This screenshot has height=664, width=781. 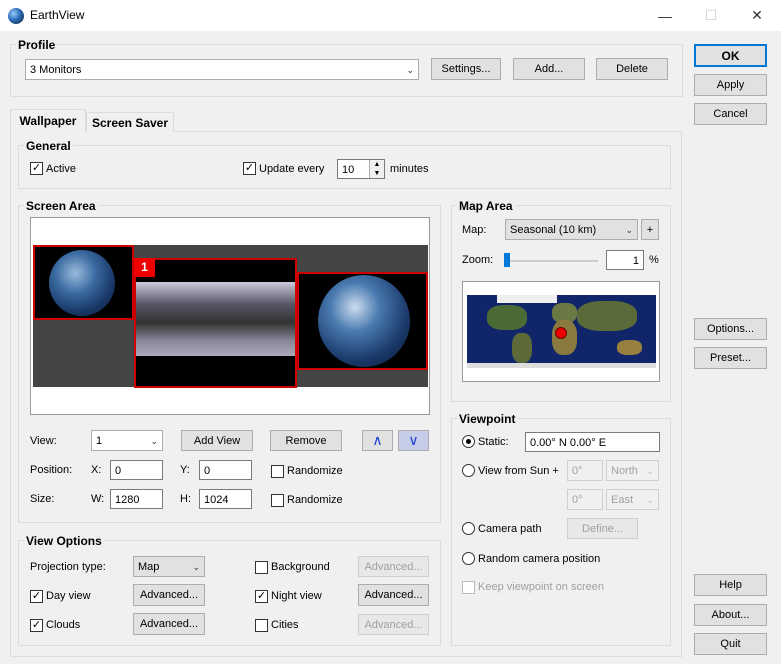 I want to click on apply-button: Apply, so click(x=730, y=85).